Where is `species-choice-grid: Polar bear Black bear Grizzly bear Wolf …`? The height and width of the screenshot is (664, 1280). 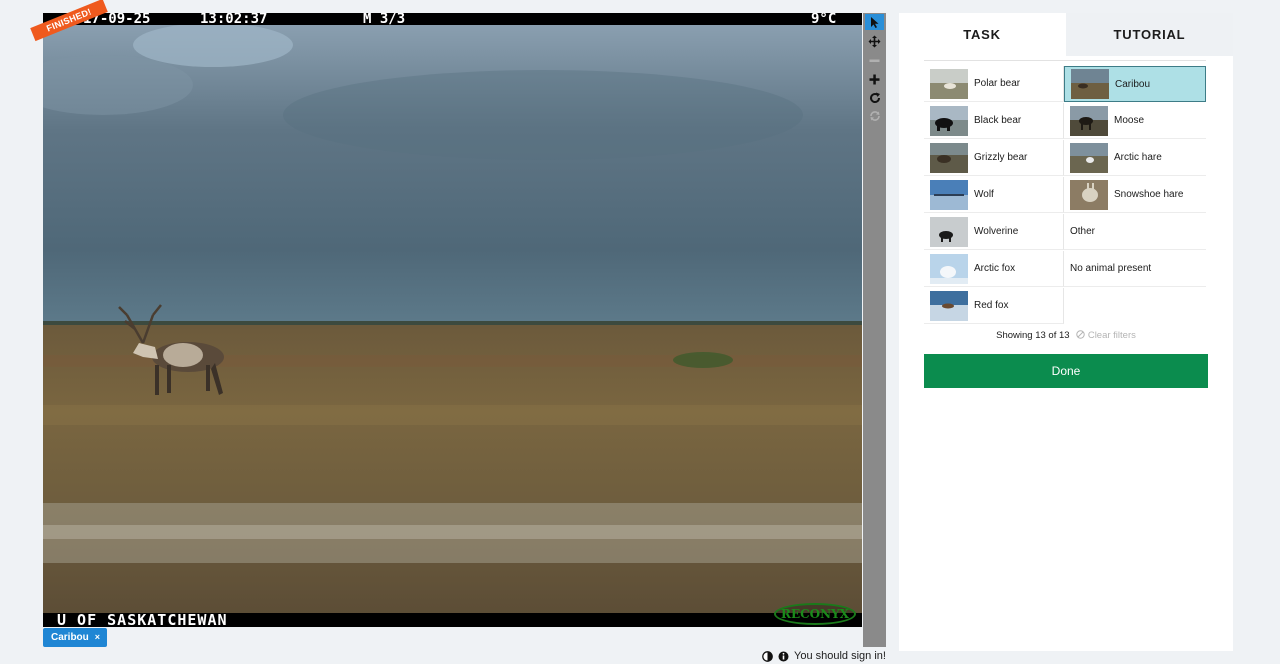 species-choice-grid: Polar bear Black bear Grizzly bear Wolf … is located at coordinates (1065, 192).